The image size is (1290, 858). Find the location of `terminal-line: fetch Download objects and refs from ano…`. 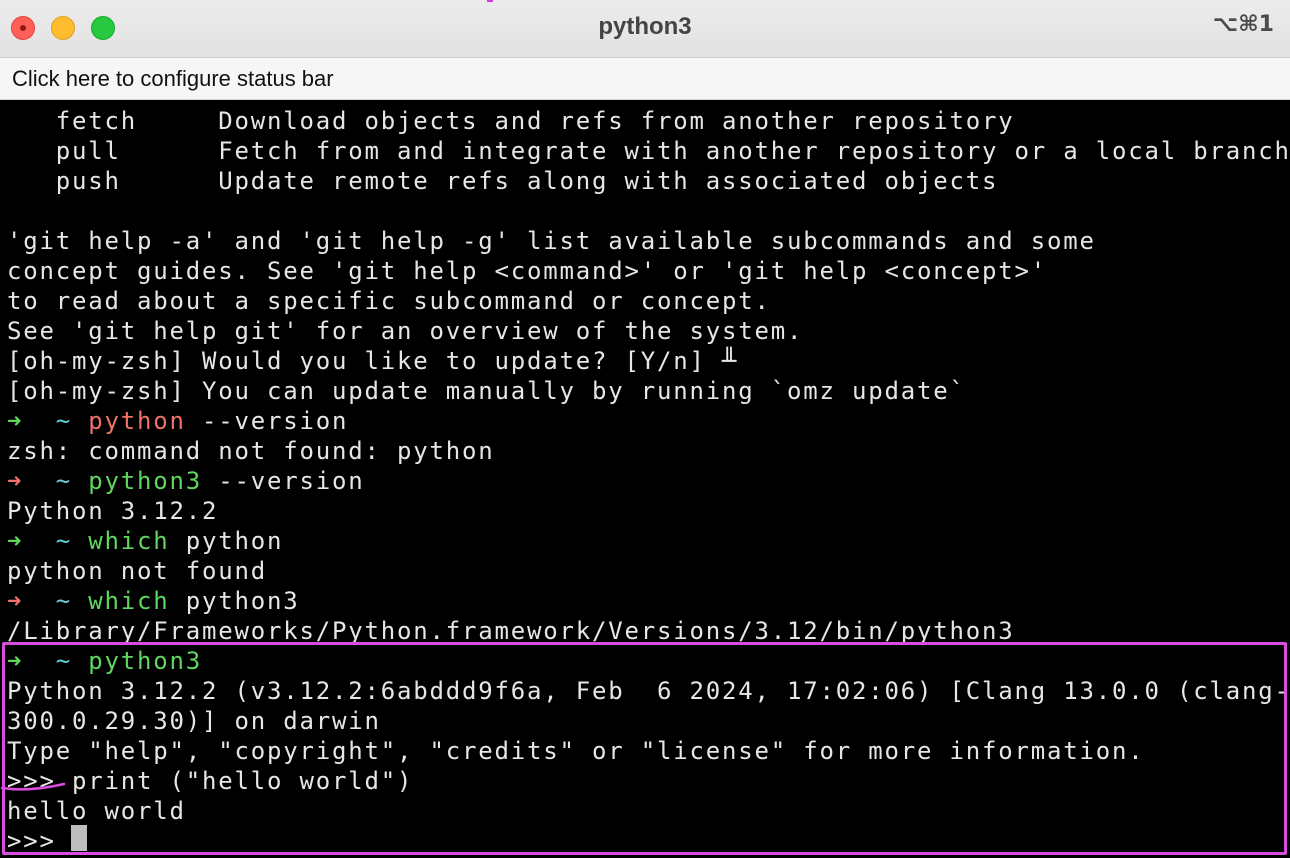

terminal-line: fetch Download objects and refs from ano… is located at coordinates (510, 121).